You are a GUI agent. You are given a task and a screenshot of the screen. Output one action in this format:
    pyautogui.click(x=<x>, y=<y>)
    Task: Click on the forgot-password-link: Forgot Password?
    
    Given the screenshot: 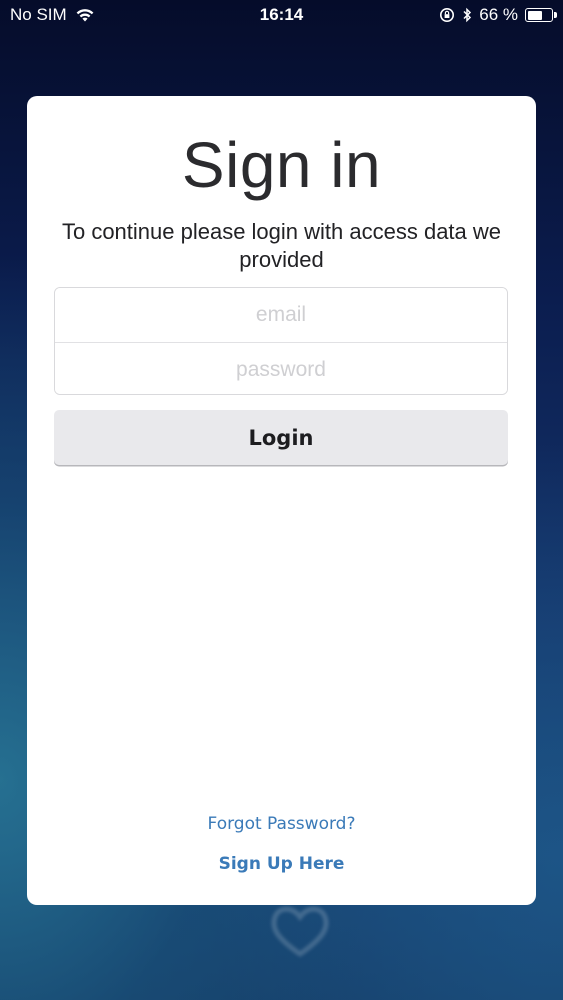 What is the action you would take?
    pyautogui.click(x=281, y=824)
    